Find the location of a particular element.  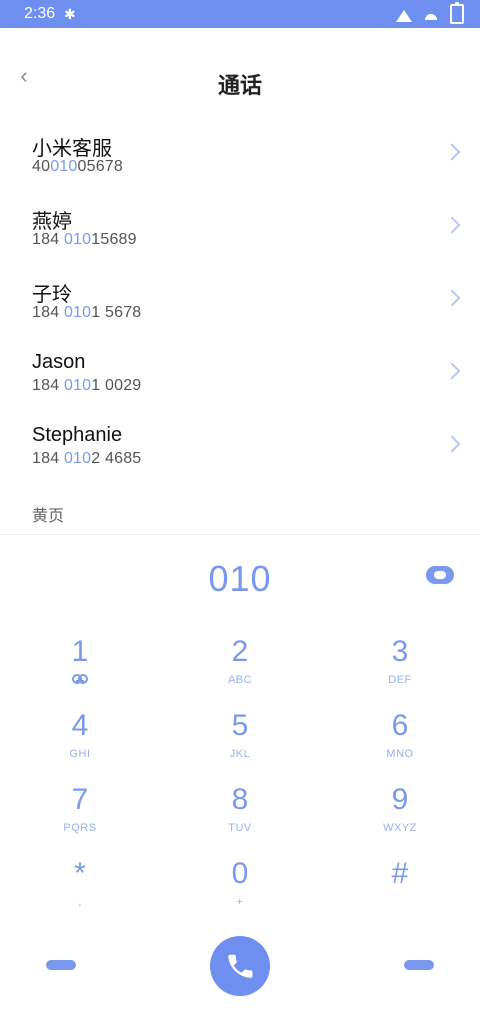

contact-item-3: 子玲 184 0101 5678 is located at coordinates (240, 300).